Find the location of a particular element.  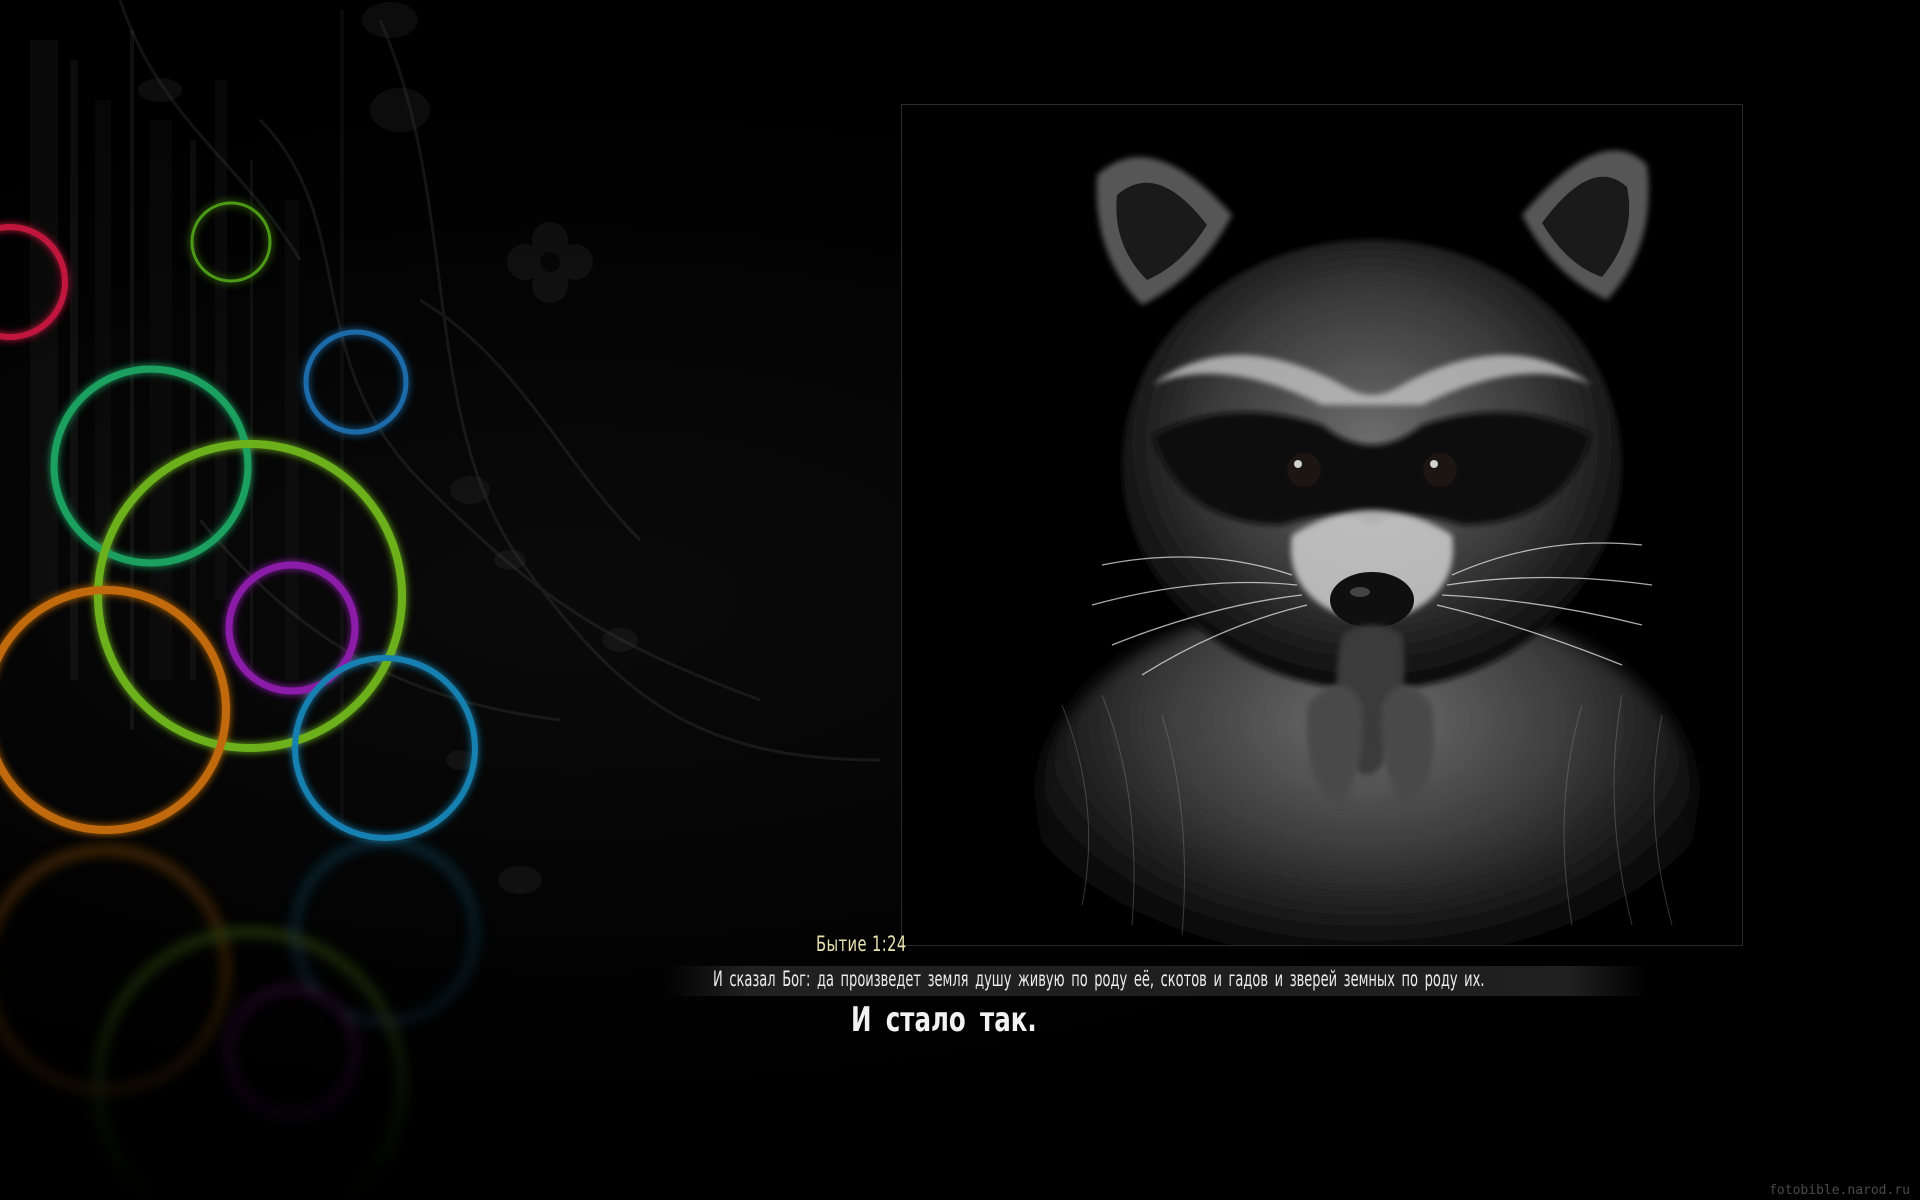

verse-reference: Бытие 1:24 is located at coordinates (861, 944).